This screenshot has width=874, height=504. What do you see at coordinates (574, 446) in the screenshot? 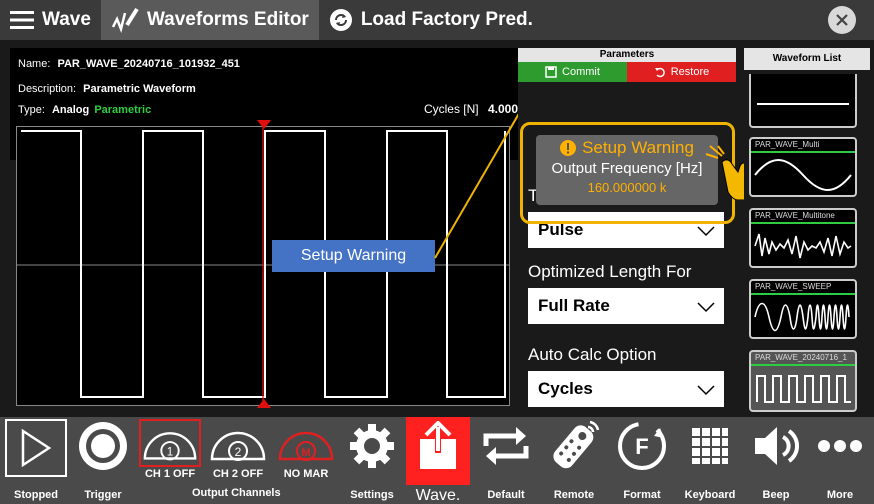
I see `remote-icon-wrap` at bounding box center [574, 446].